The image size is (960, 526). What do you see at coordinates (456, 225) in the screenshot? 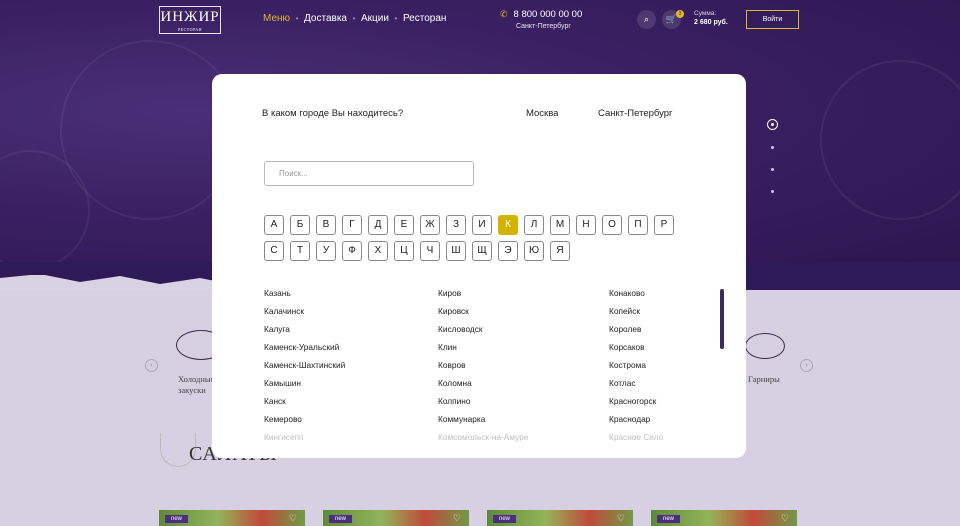
I see `letter-button: З` at bounding box center [456, 225].